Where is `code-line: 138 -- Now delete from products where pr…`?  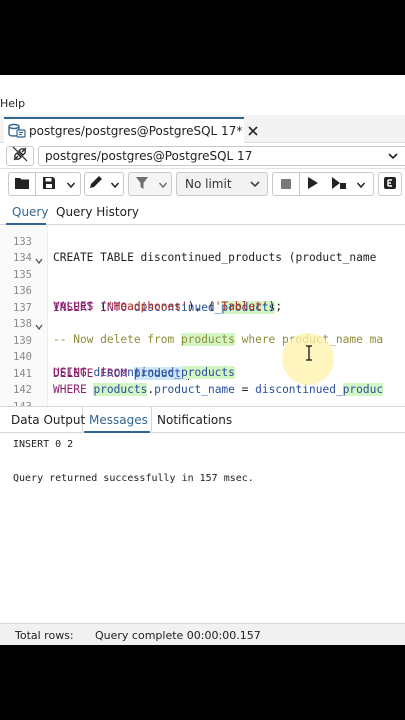 code-line: 138 -- Now delete from products where pr… is located at coordinates (202, 322).